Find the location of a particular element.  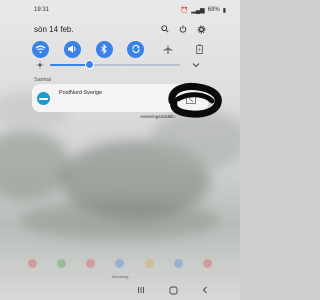

brightness-fill is located at coordinates (69, 65).